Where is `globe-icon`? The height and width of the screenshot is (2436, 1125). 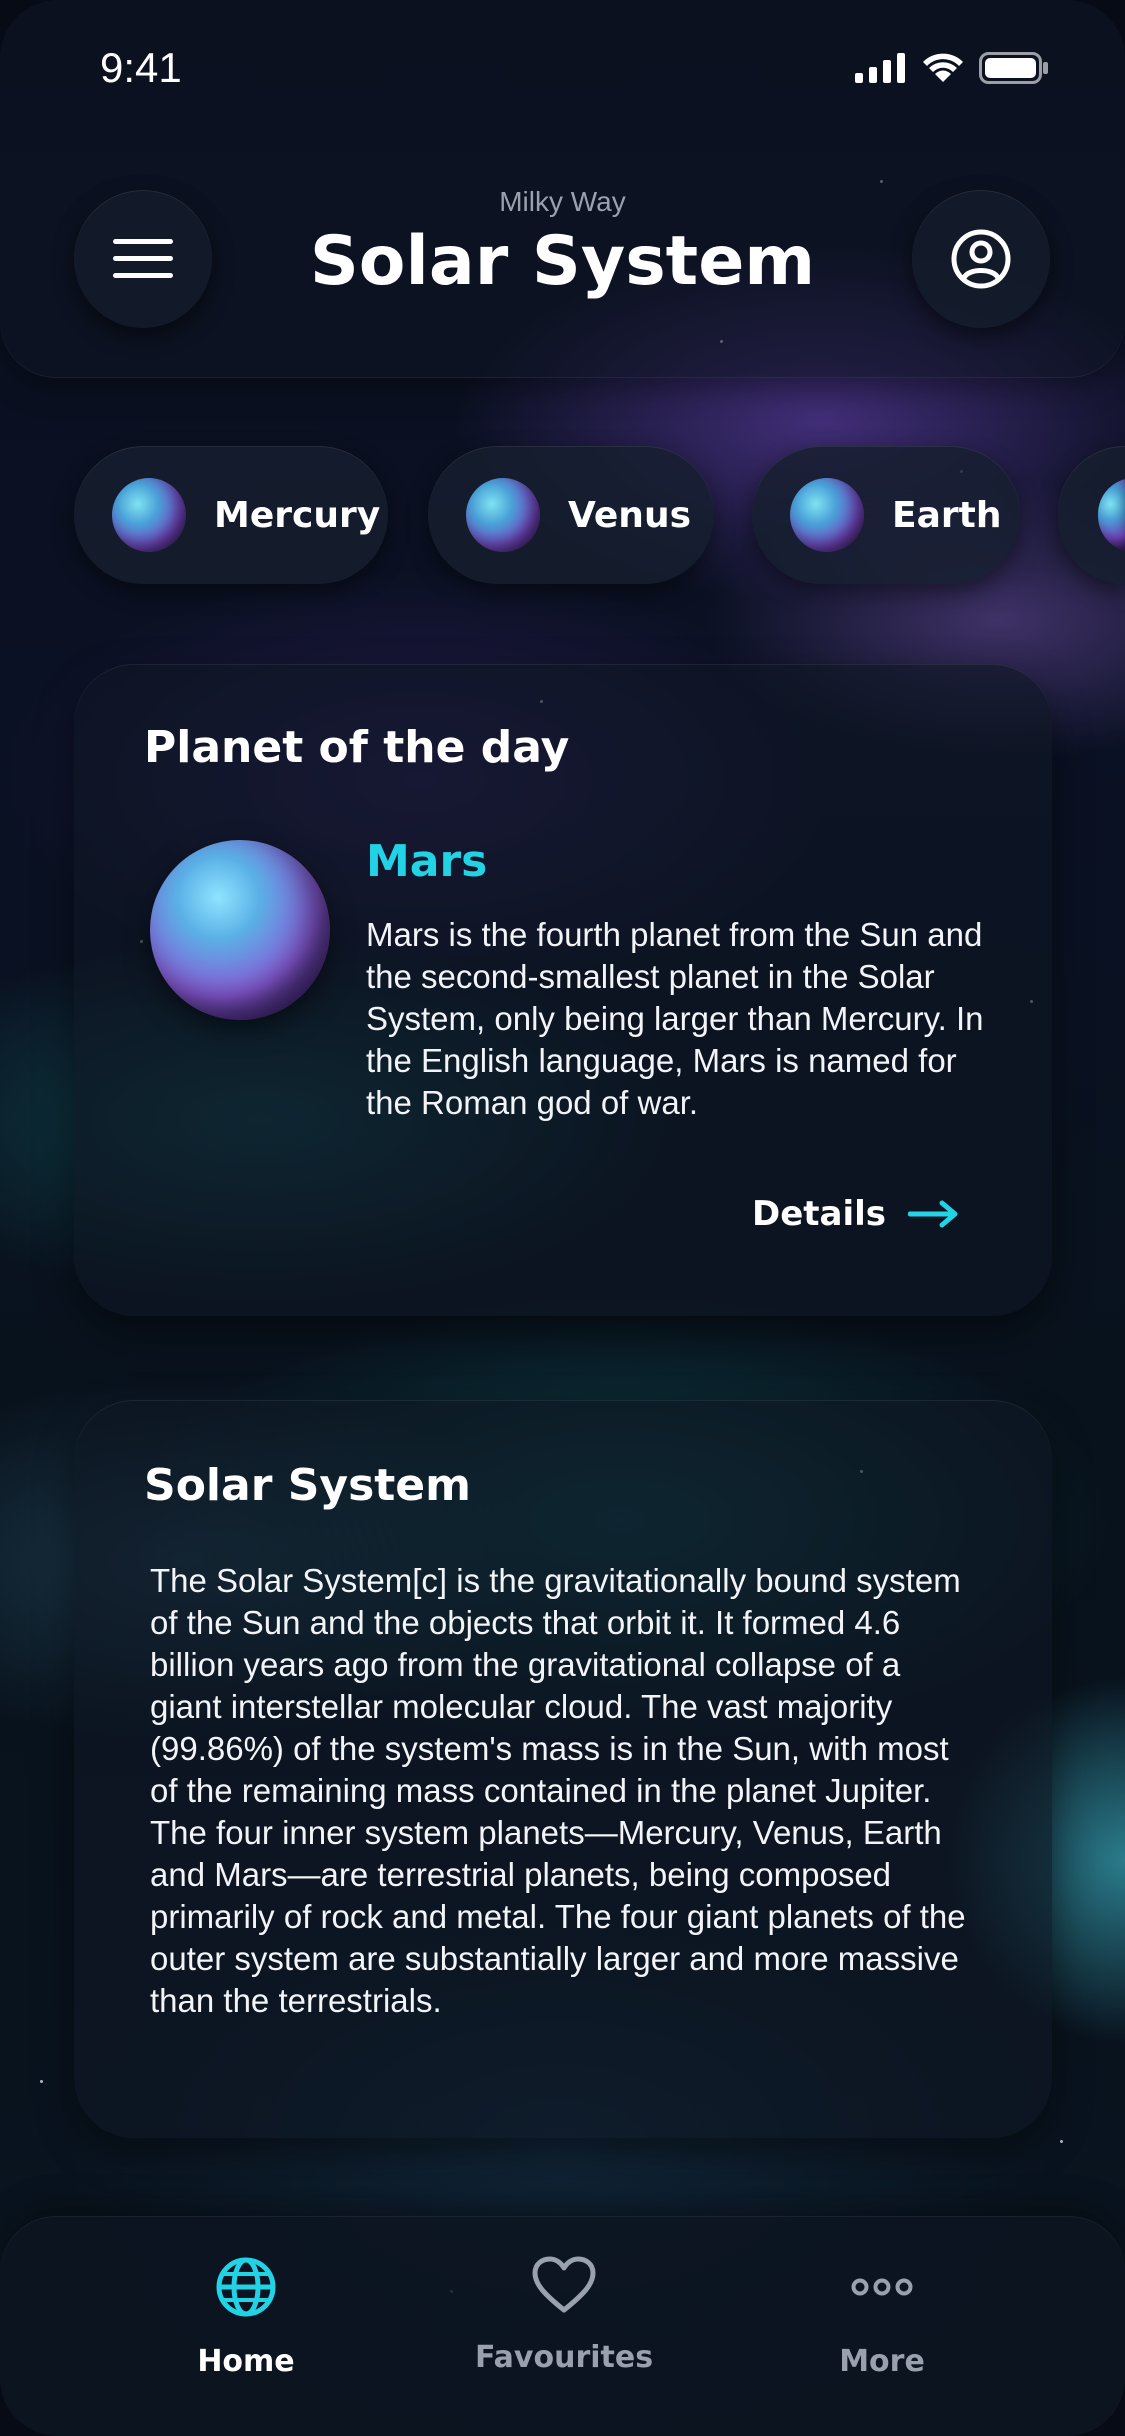
globe-icon is located at coordinates (246, 2287).